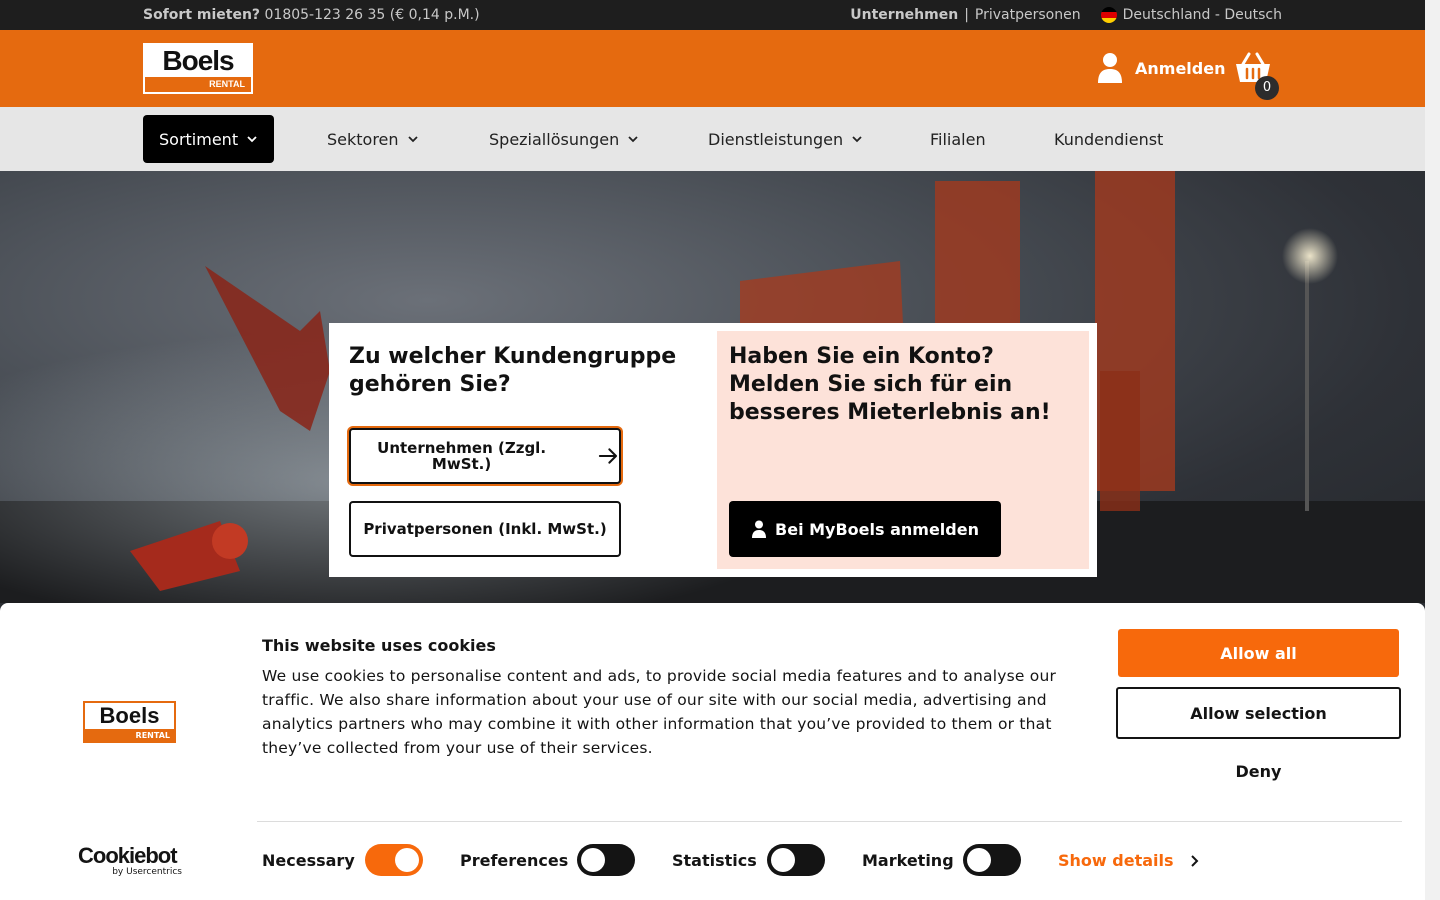 The width and height of the screenshot is (1440, 900). What do you see at coordinates (513, 370) in the screenshot?
I see `modal-question: Zu welcher Kundengruppe gehören Sie?` at bounding box center [513, 370].